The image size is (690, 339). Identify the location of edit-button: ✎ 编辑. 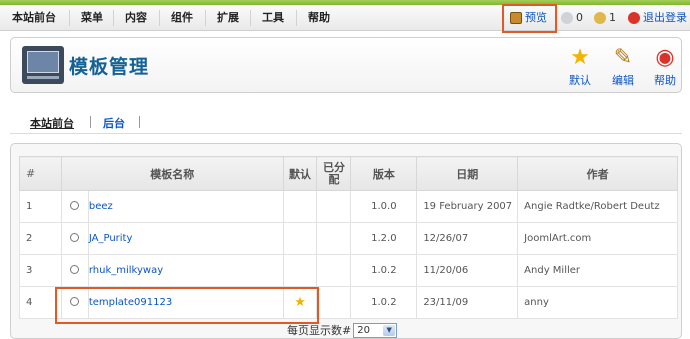
(623, 67).